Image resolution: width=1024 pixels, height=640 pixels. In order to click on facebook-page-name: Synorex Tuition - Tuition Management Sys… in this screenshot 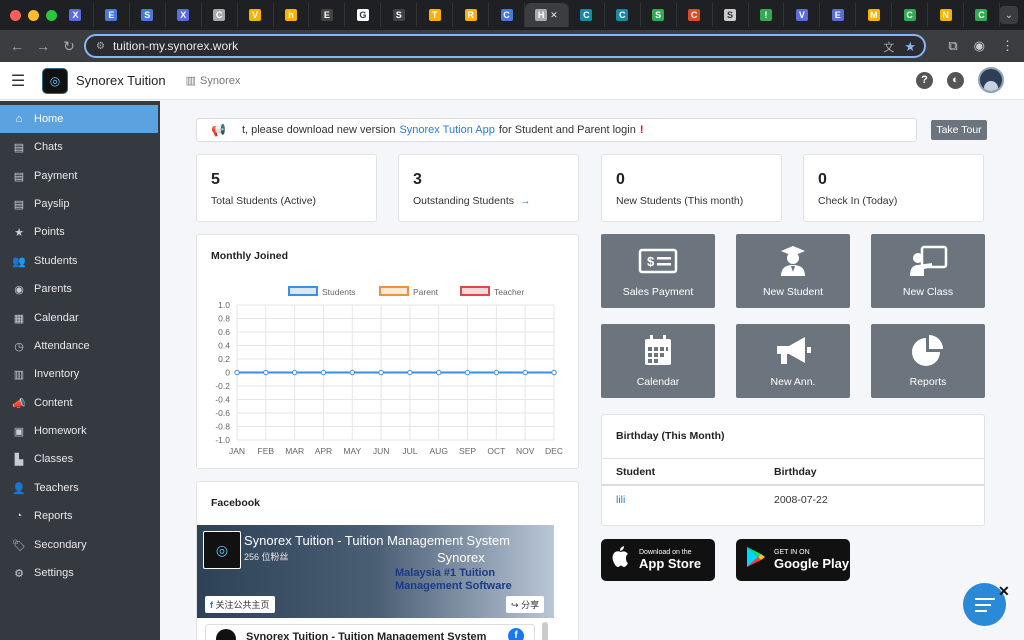, I will do `click(377, 540)`.